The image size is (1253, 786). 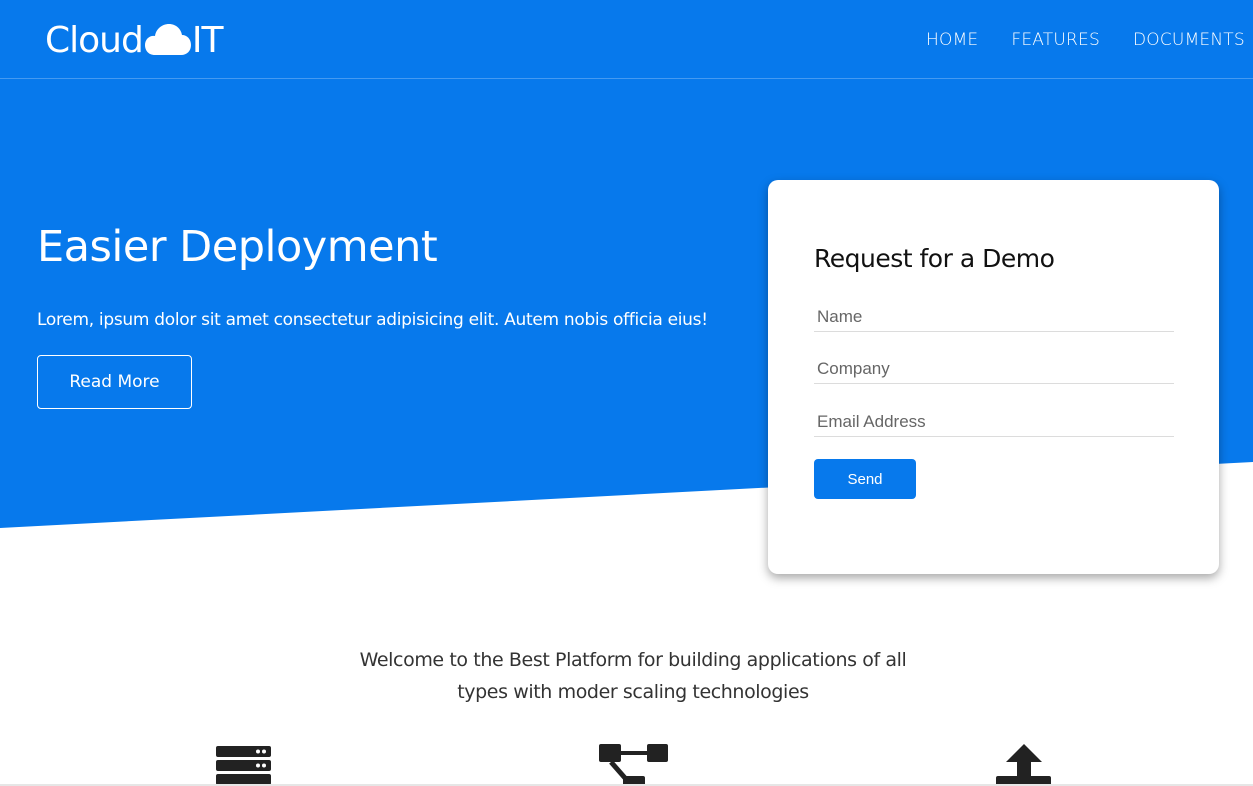 I want to click on server-icon, so click(x=244, y=765).